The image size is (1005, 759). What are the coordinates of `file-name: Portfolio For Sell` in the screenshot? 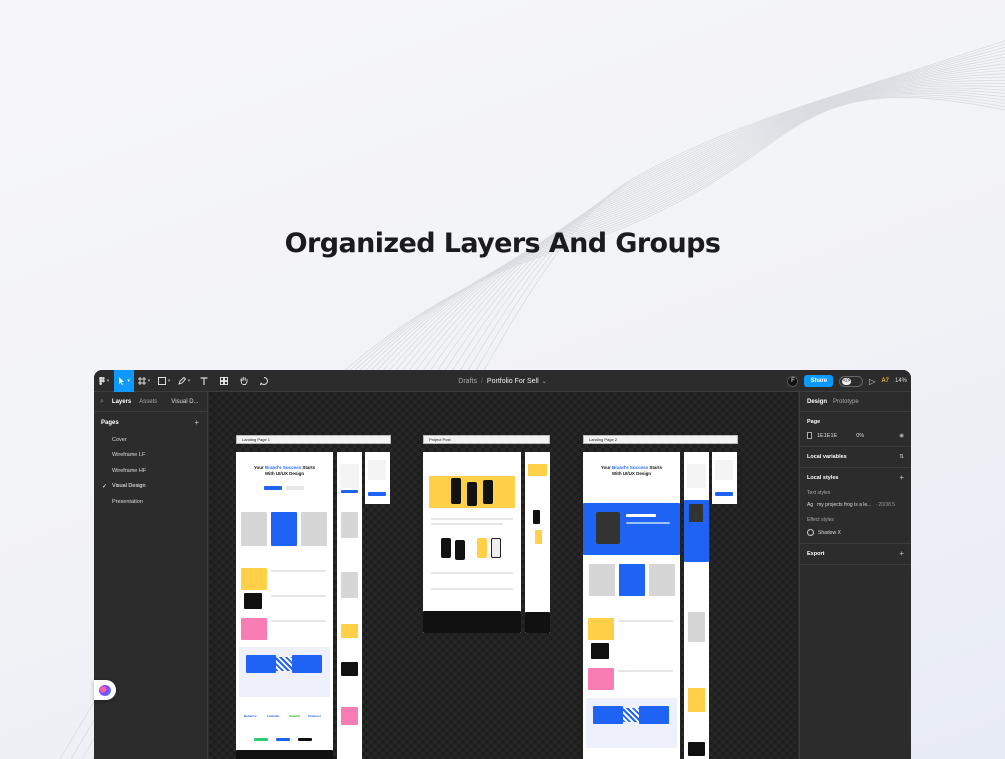 It's located at (513, 381).